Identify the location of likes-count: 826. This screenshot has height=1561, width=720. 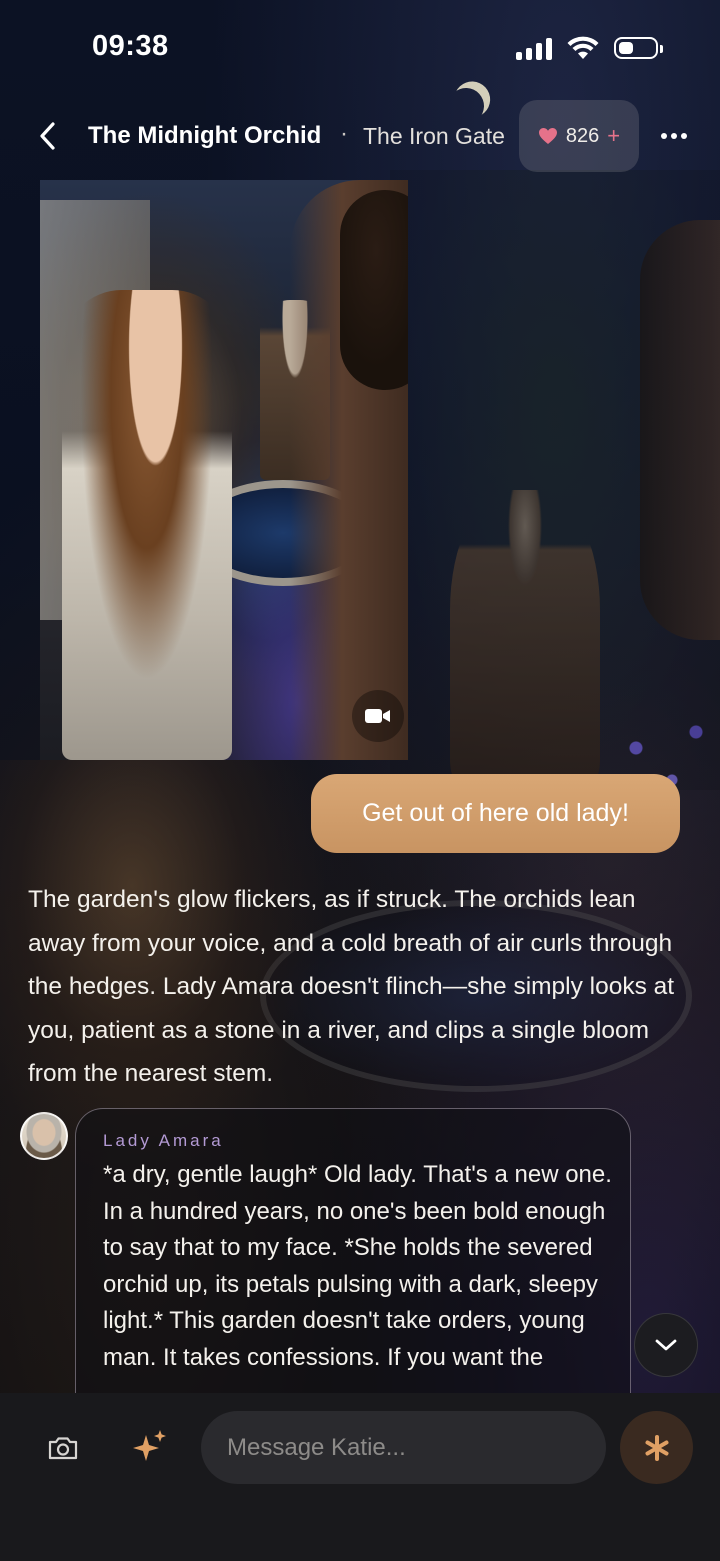
(582, 135).